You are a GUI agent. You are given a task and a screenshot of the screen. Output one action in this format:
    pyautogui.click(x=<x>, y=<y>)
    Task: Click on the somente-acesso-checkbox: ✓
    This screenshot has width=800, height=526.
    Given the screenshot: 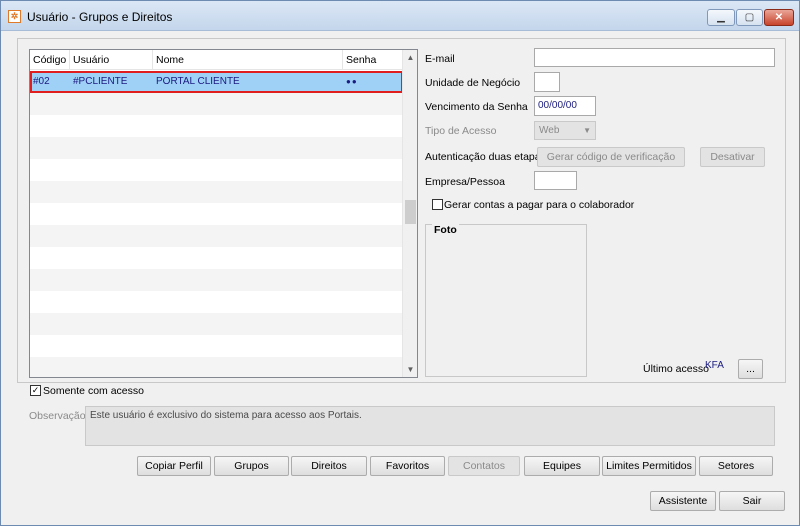 What is the action you would take?
    pyautogui.click(x=35, y=390)
    